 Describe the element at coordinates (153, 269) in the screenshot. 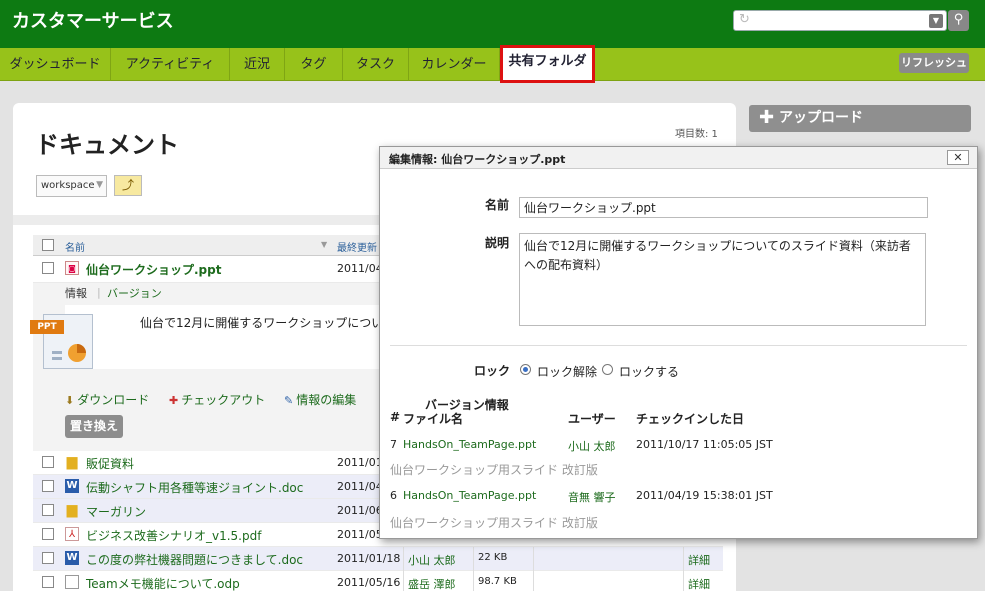

I see `file-name-link: 仙台ワークショップ.ppt` at that location.